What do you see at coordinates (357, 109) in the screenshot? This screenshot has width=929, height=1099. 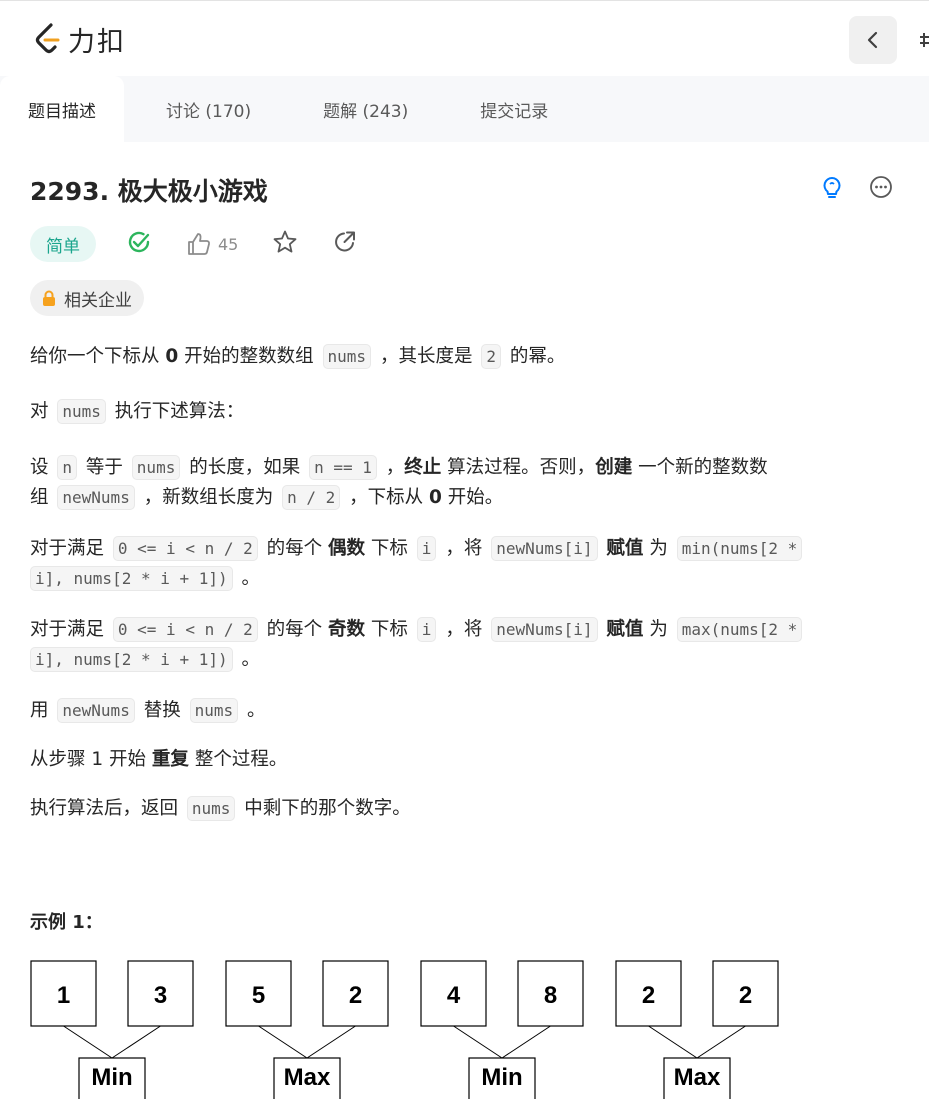 I see `tab-solutions: 题解 (243)` at bounding box center [357, 109].